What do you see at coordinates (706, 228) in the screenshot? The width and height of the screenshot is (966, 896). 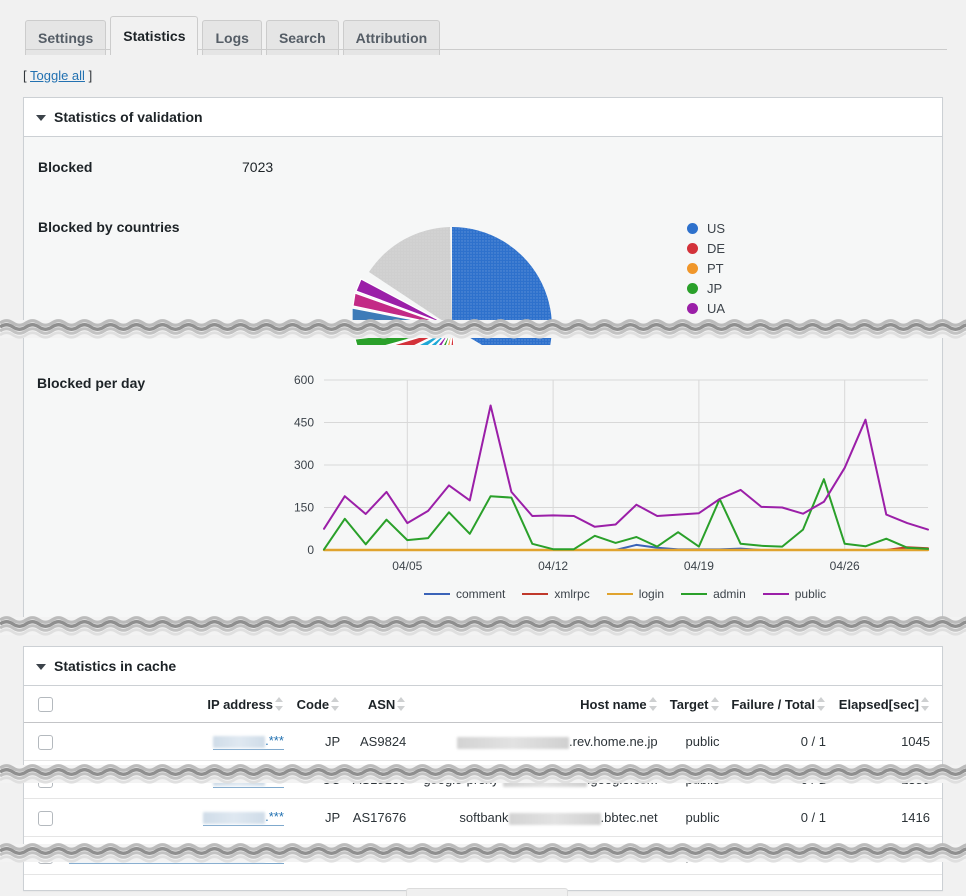 I see `legend-item-us: US` at bounding box center [706, 228].